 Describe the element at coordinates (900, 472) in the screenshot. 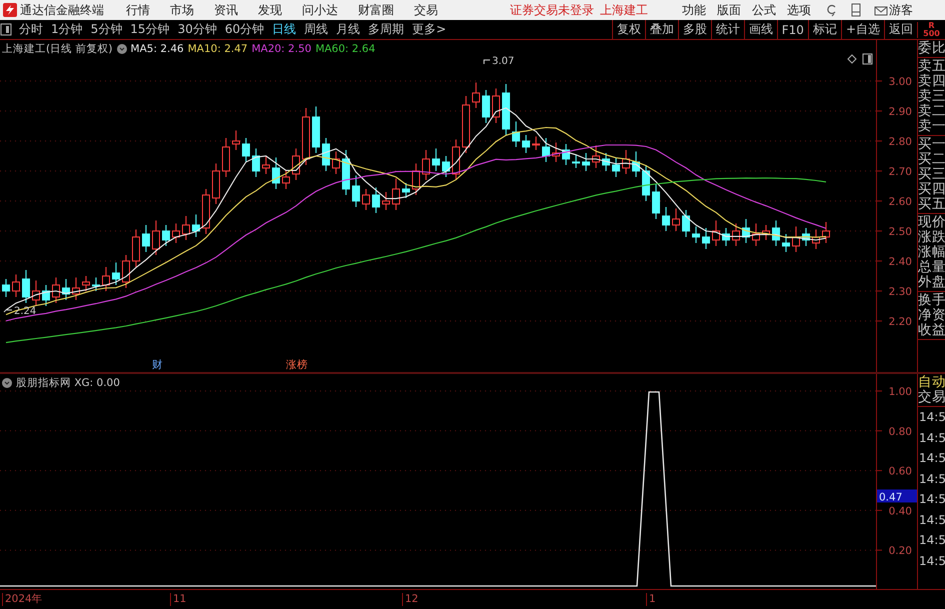

I see `axis-label: 0.60` at that location.